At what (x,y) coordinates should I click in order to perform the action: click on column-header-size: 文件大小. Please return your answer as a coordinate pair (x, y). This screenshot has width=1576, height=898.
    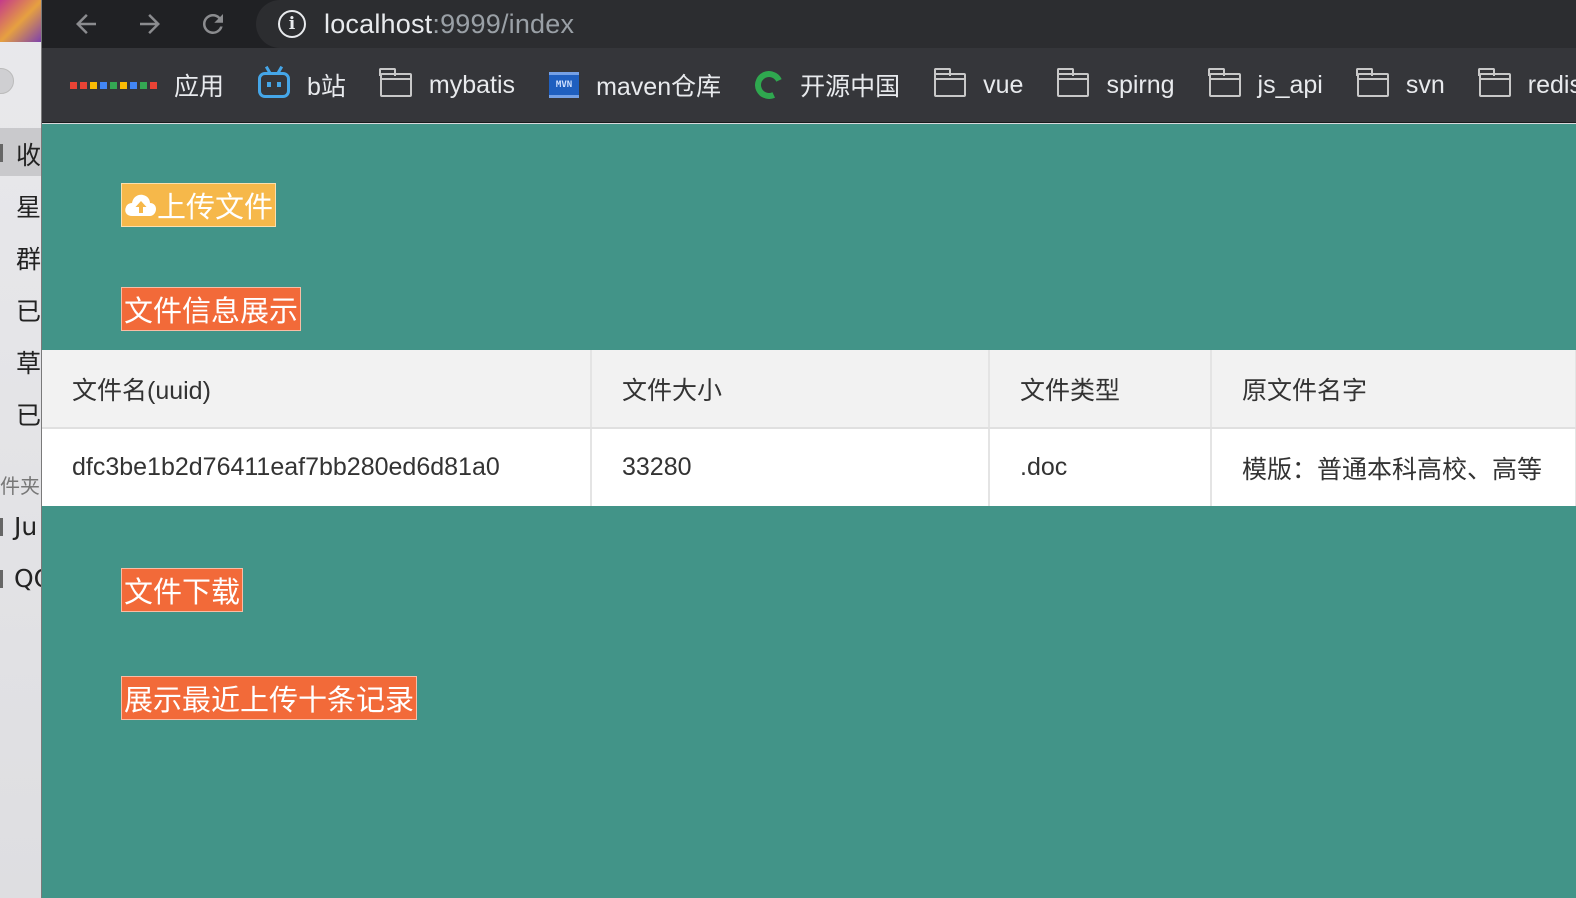
    Looking at the image, I should click on (790, 389).